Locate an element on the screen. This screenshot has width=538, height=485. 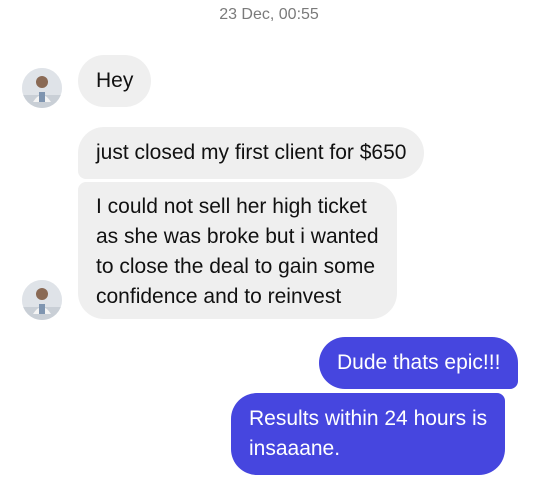
message-line: to close the deal to gain some is located at coordinates (236, 266).